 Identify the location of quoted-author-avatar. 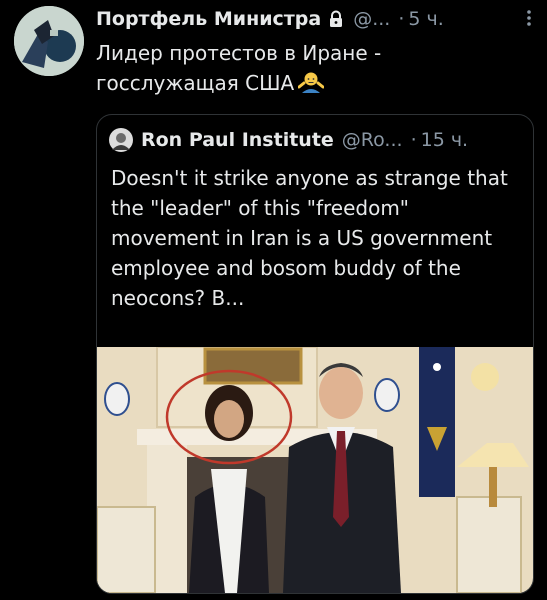
(121, 140).